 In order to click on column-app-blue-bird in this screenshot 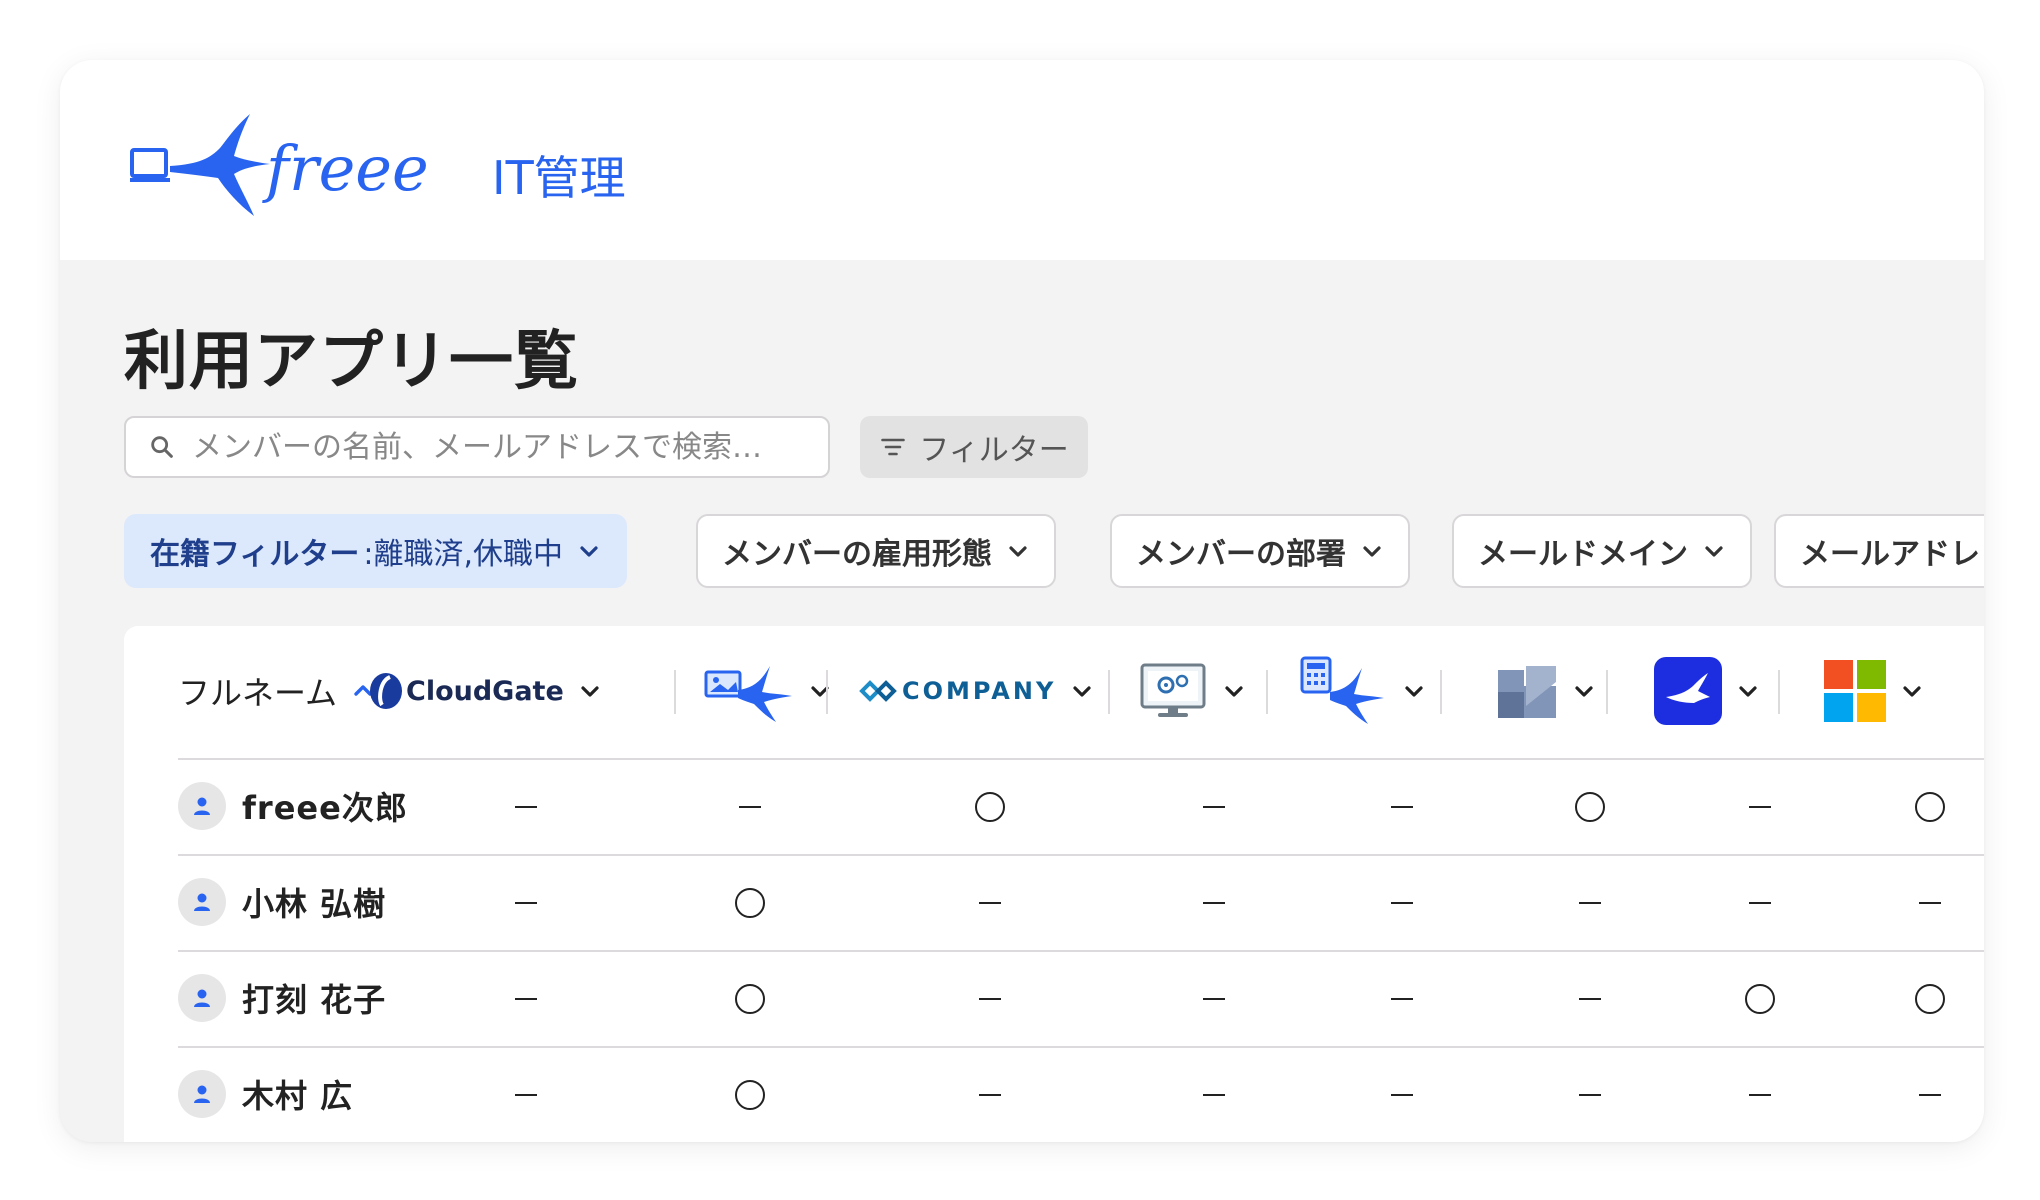, I will do `click(1707, 691)`.